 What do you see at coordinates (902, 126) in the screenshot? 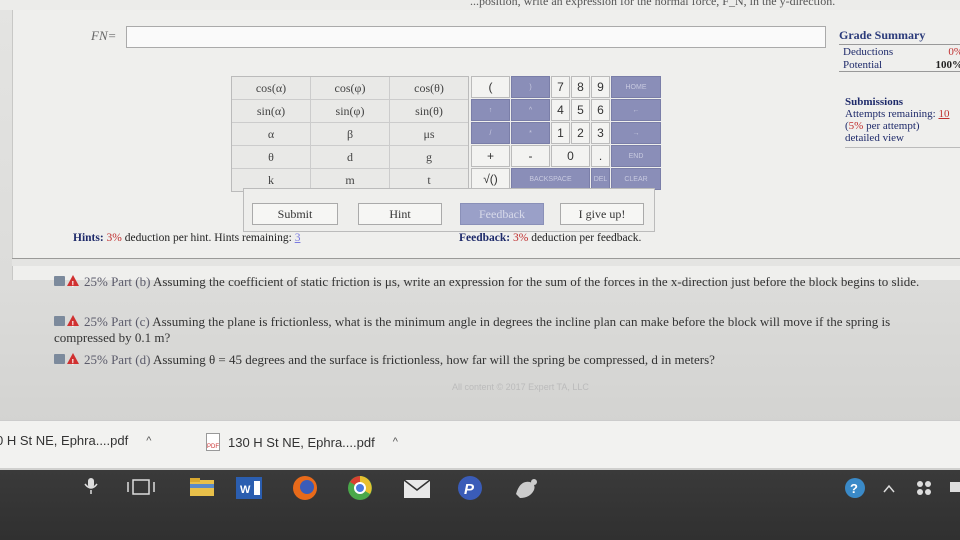
I see `per-attempt-note: (5% per attempt)` at bounding box center [902, 126].